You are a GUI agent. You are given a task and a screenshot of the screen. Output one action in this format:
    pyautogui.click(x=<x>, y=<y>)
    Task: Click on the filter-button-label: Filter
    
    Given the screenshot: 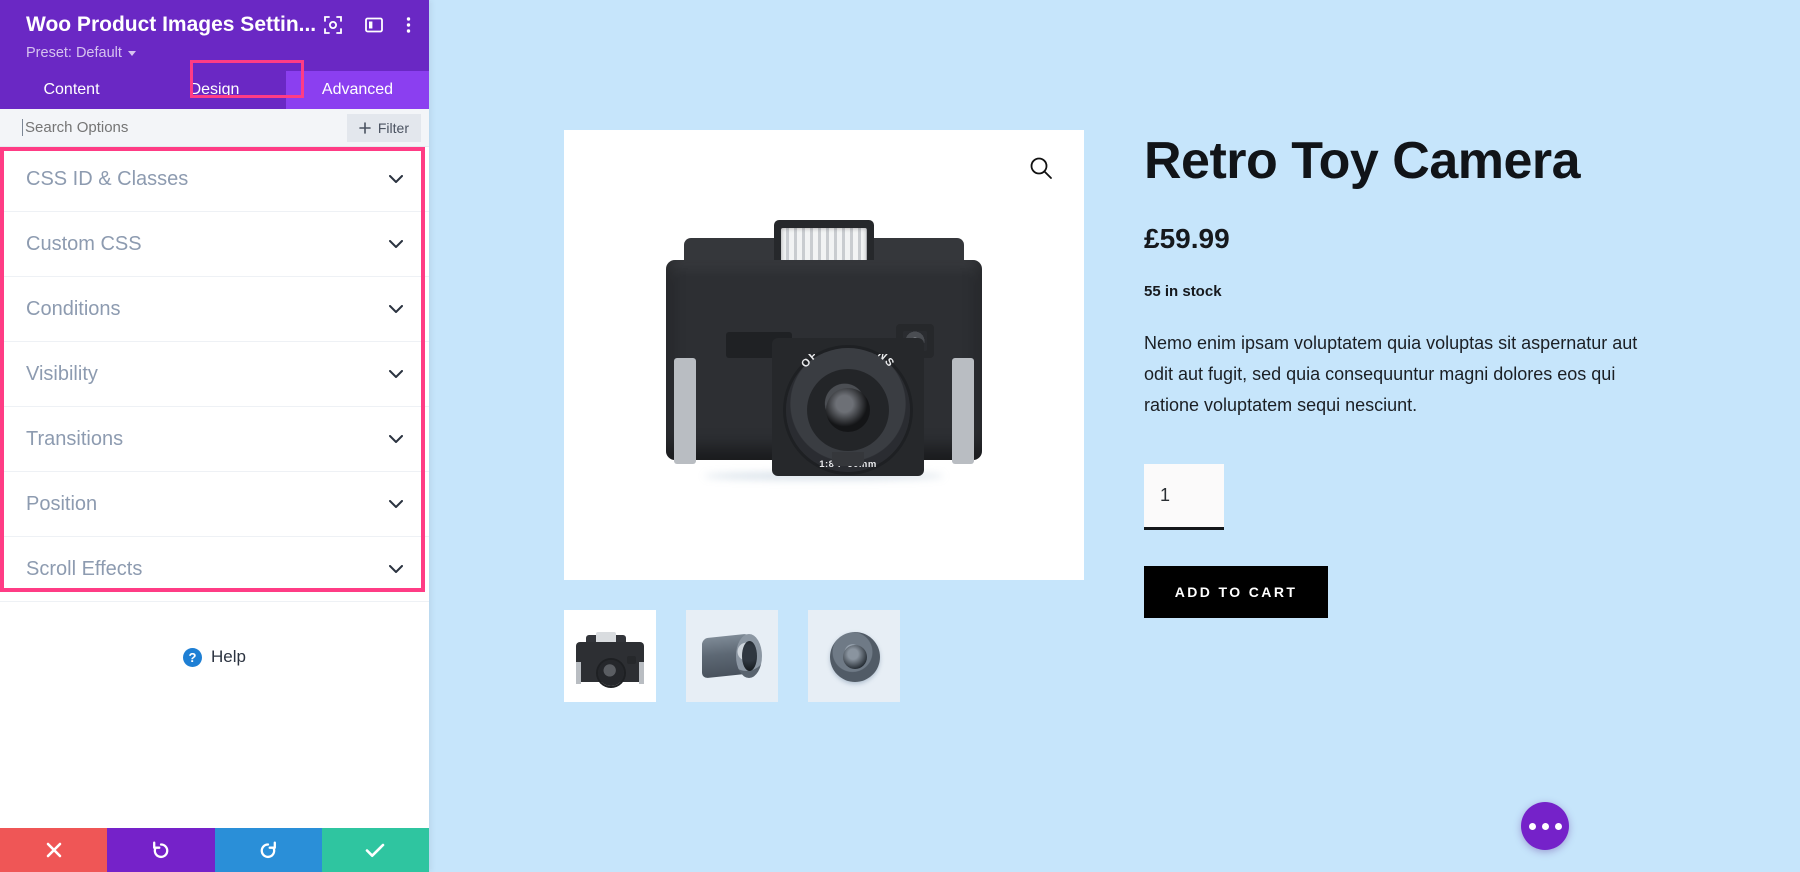 What is the action you would take?
    pyautogui.click(x=393, y=127)
    